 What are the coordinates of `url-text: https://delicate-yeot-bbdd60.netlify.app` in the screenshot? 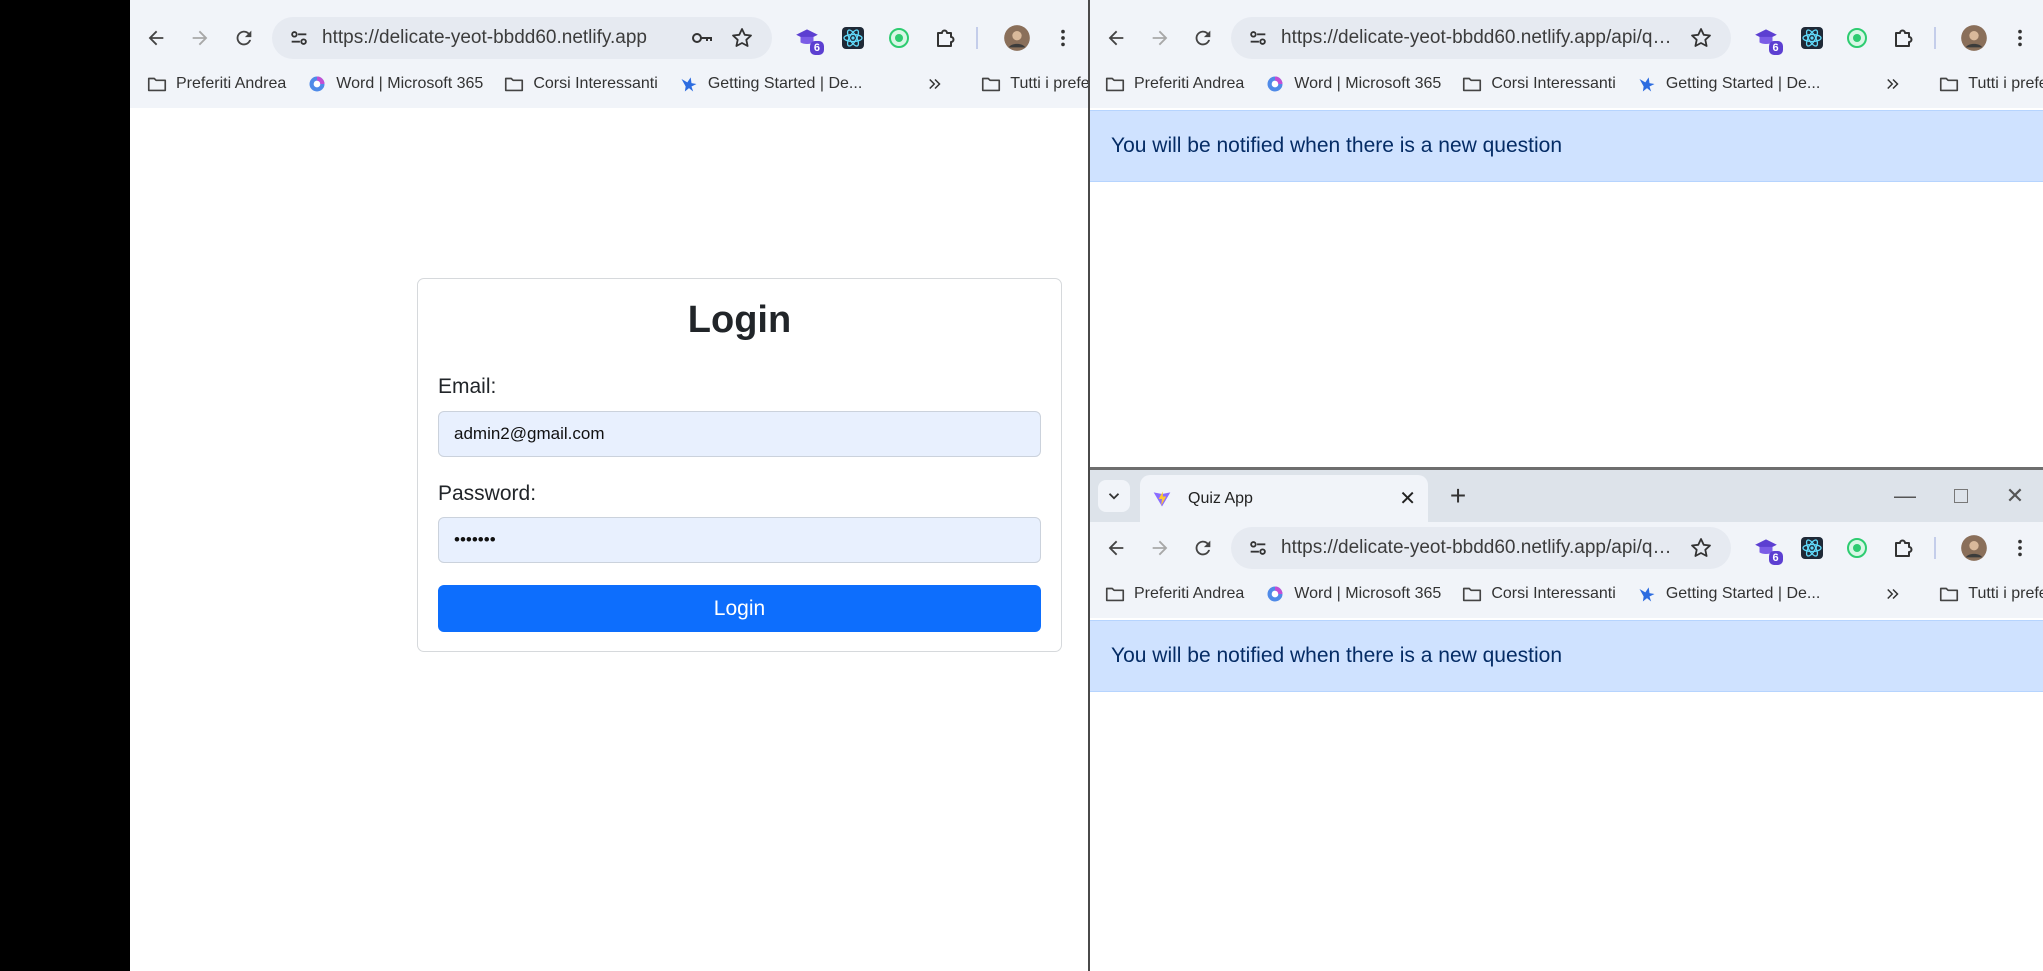 It's located at (502, 38).